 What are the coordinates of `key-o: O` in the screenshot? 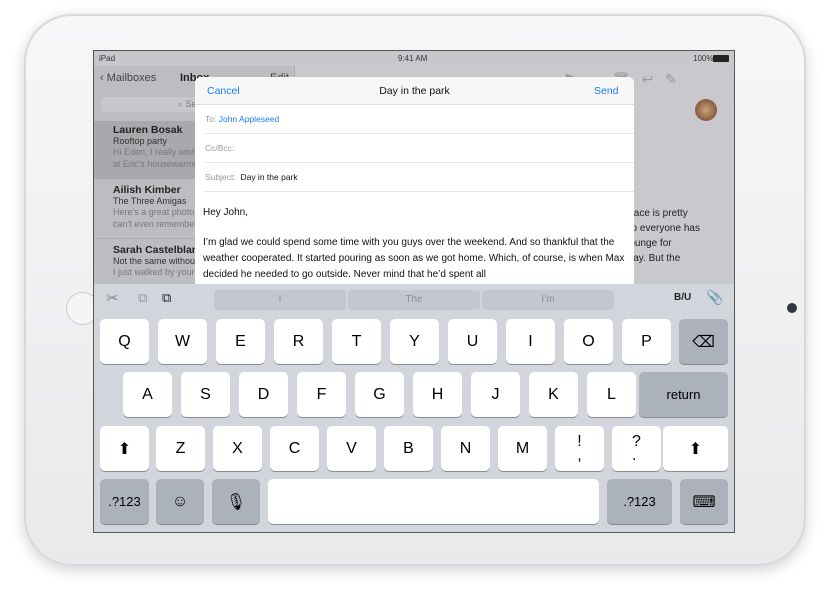 It's located at (588, 341).